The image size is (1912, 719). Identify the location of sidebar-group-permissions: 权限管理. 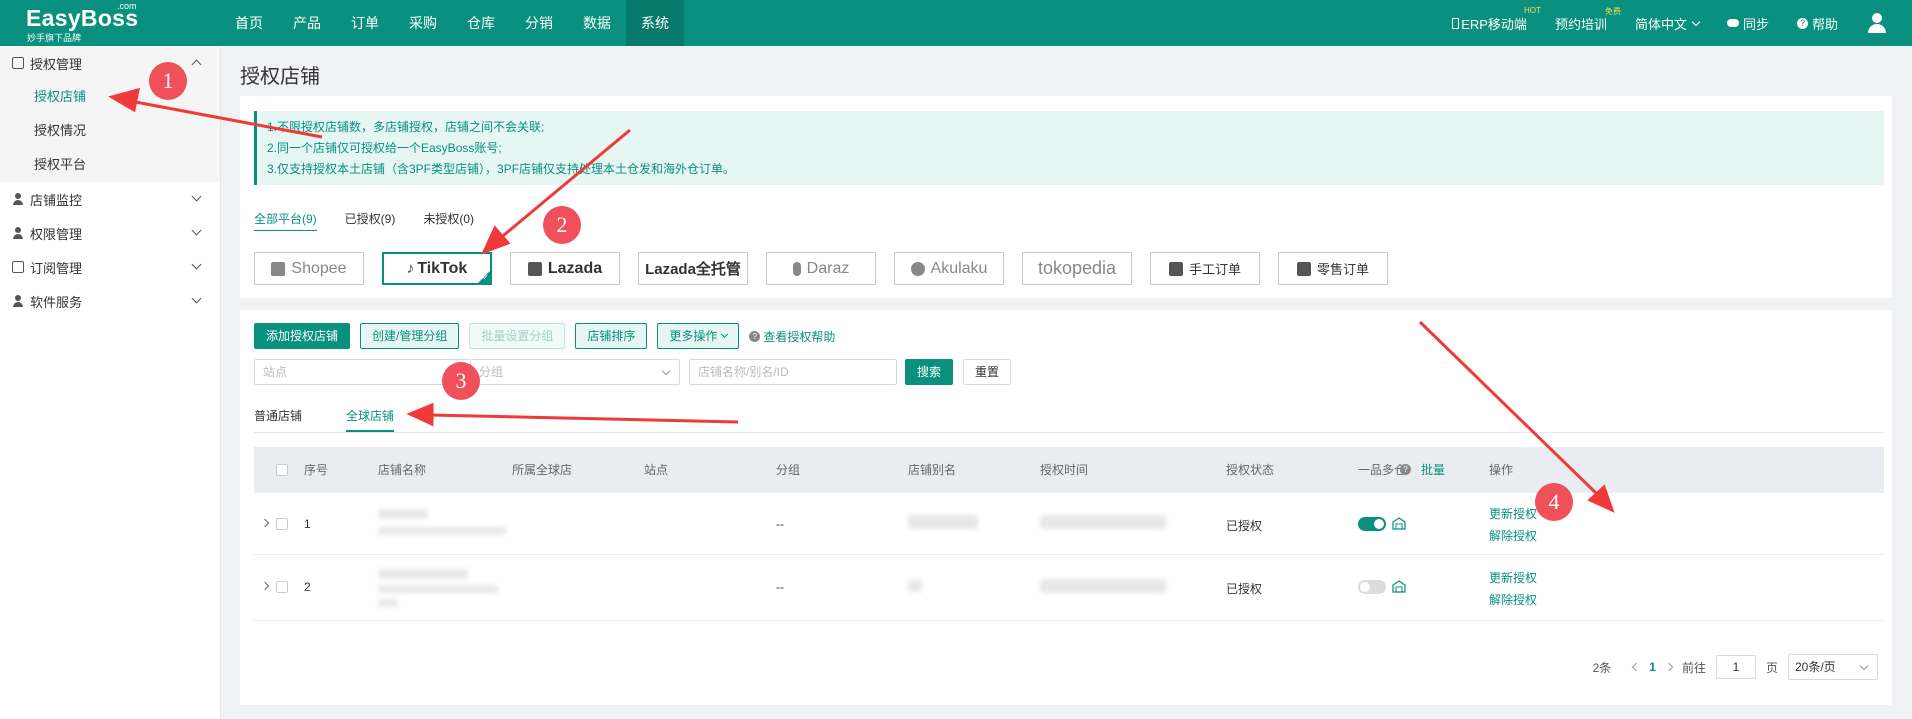
(110, 233).